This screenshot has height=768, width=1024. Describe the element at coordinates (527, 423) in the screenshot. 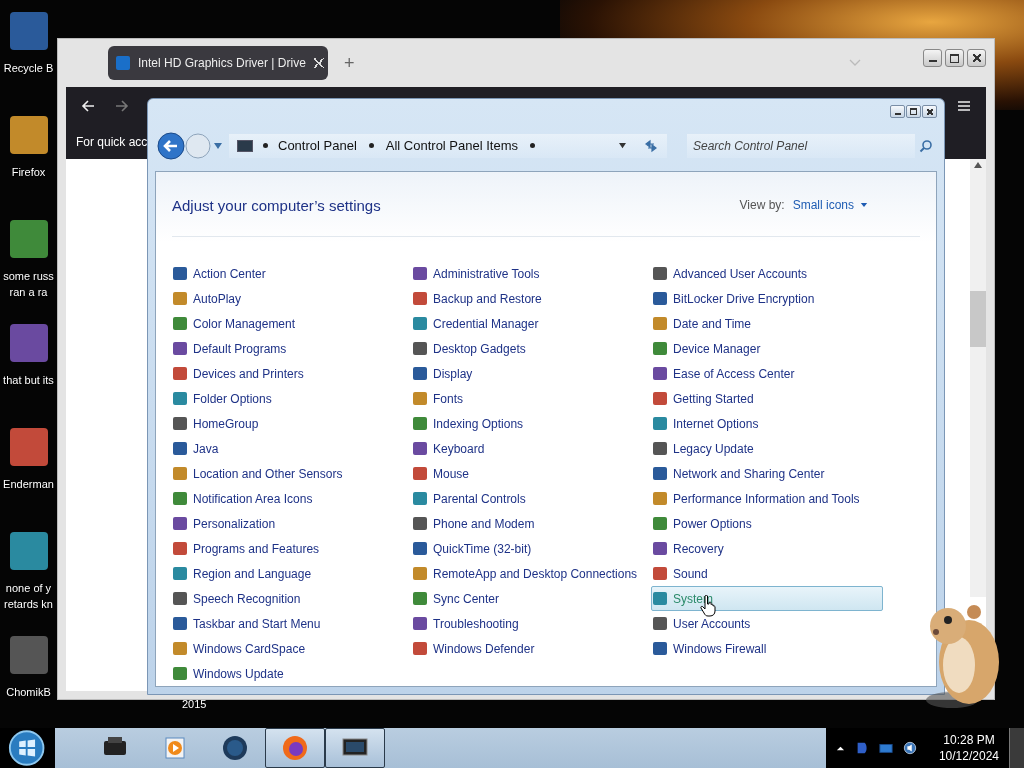

I see `control-panel-link: Indexing Options` at that location.